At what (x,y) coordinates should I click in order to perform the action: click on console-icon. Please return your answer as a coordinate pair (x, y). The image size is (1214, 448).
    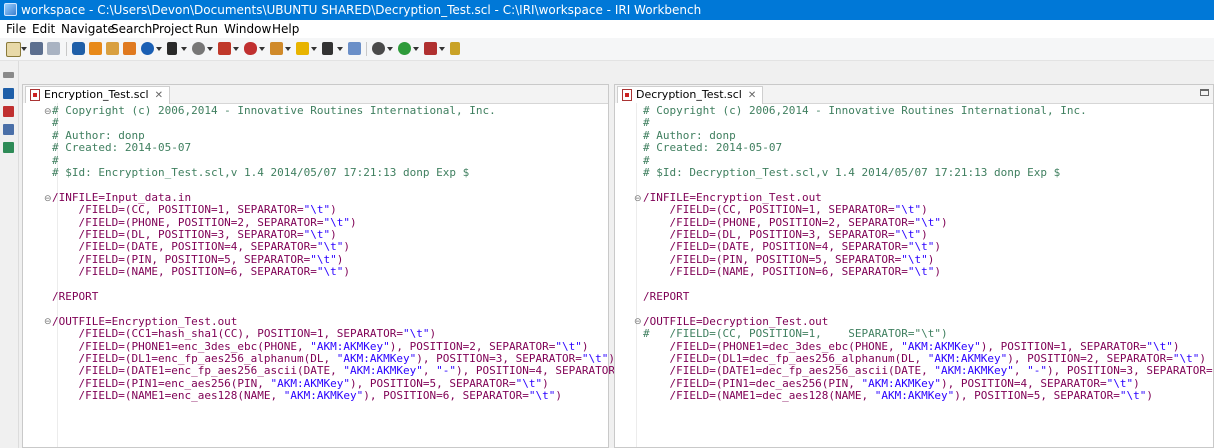
    Looking at the image, I should click on (78, 48).